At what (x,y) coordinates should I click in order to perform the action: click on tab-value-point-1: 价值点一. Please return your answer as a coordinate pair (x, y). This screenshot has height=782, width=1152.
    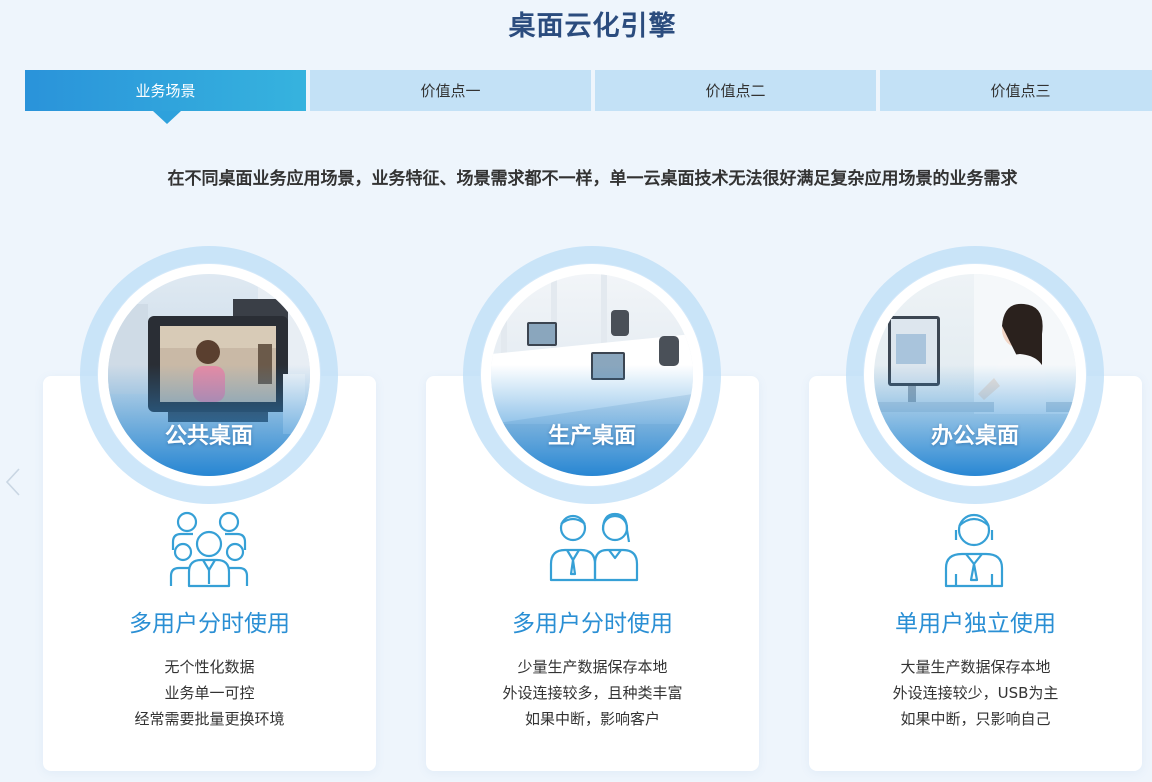
    Looking at the image, I should click on (450, 90).